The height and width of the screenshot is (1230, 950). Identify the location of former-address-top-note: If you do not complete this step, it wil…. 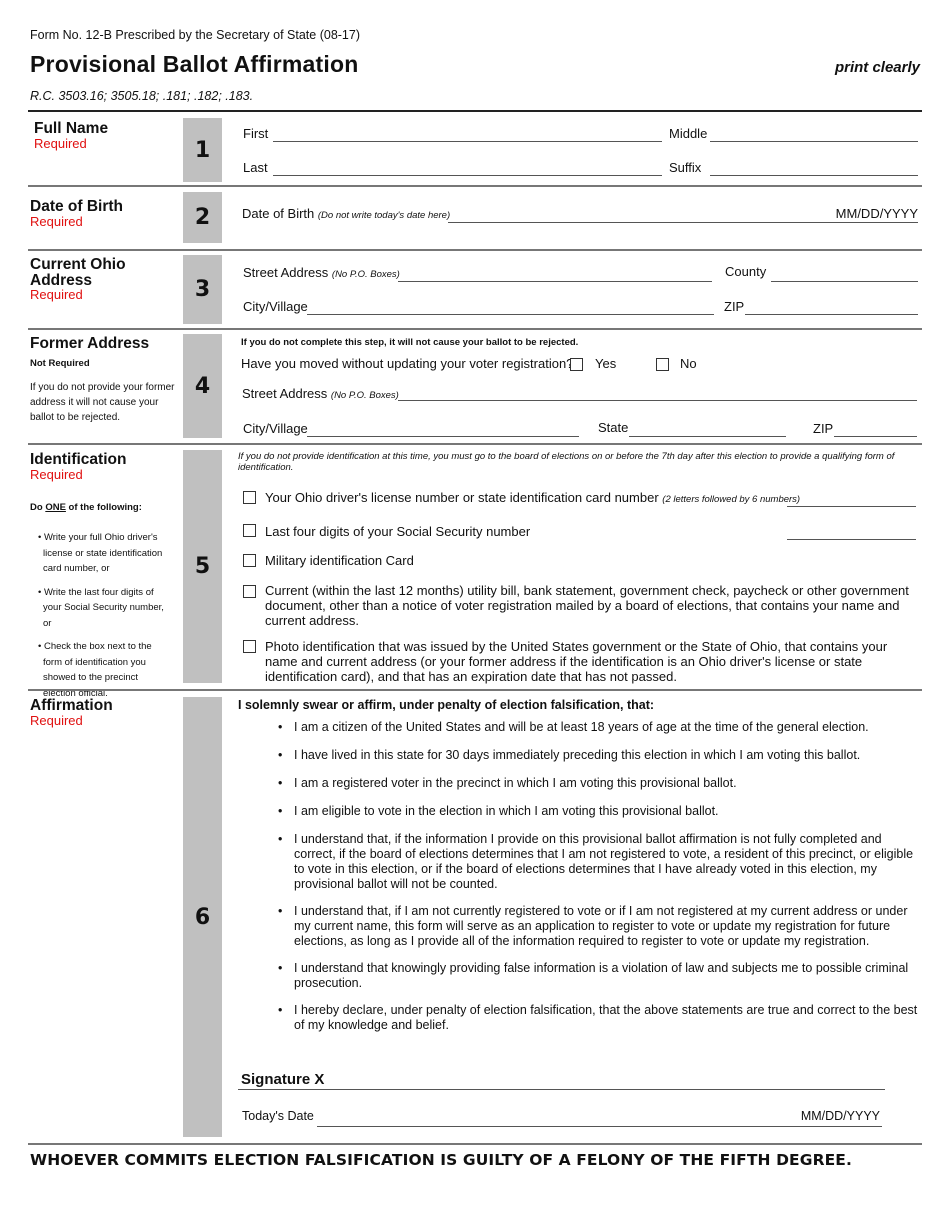
(410, 342).